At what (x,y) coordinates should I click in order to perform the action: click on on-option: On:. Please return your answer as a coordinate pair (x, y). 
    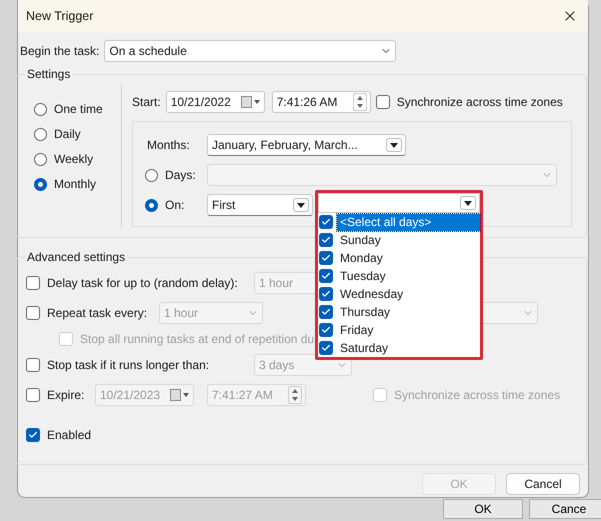
    Looking at the image, I should click on (173, 205).